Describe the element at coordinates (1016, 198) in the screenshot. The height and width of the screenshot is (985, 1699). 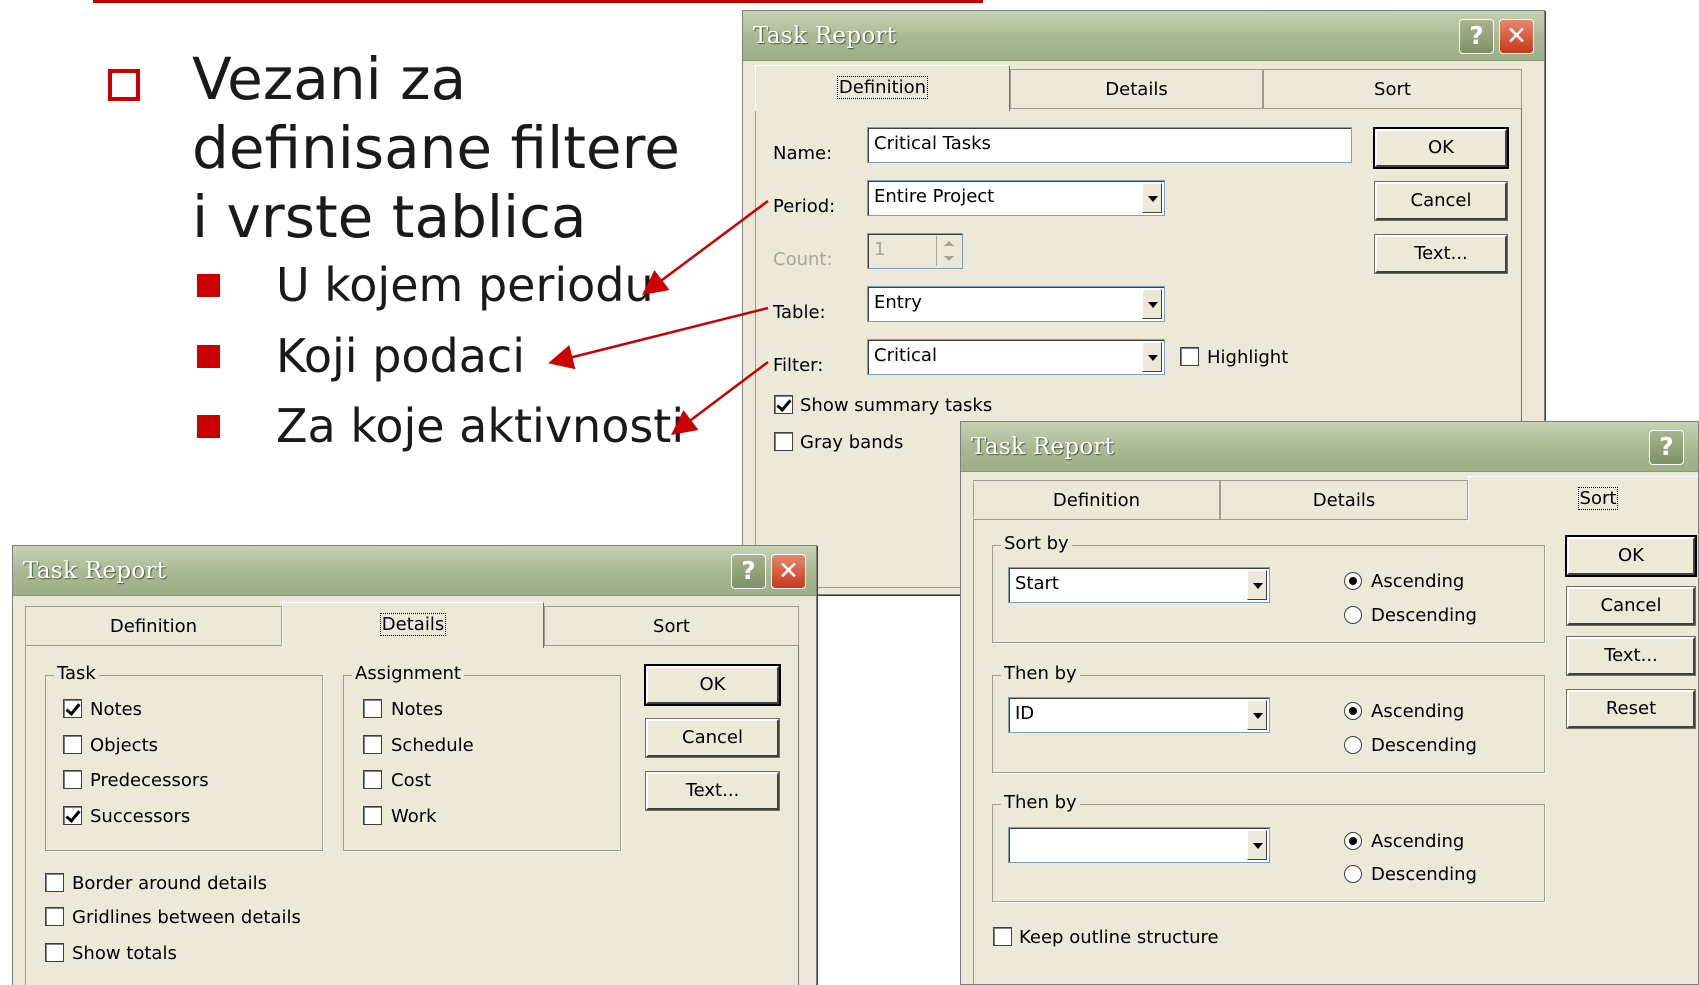
I see `period-dropdown: Entire Project` at that location.